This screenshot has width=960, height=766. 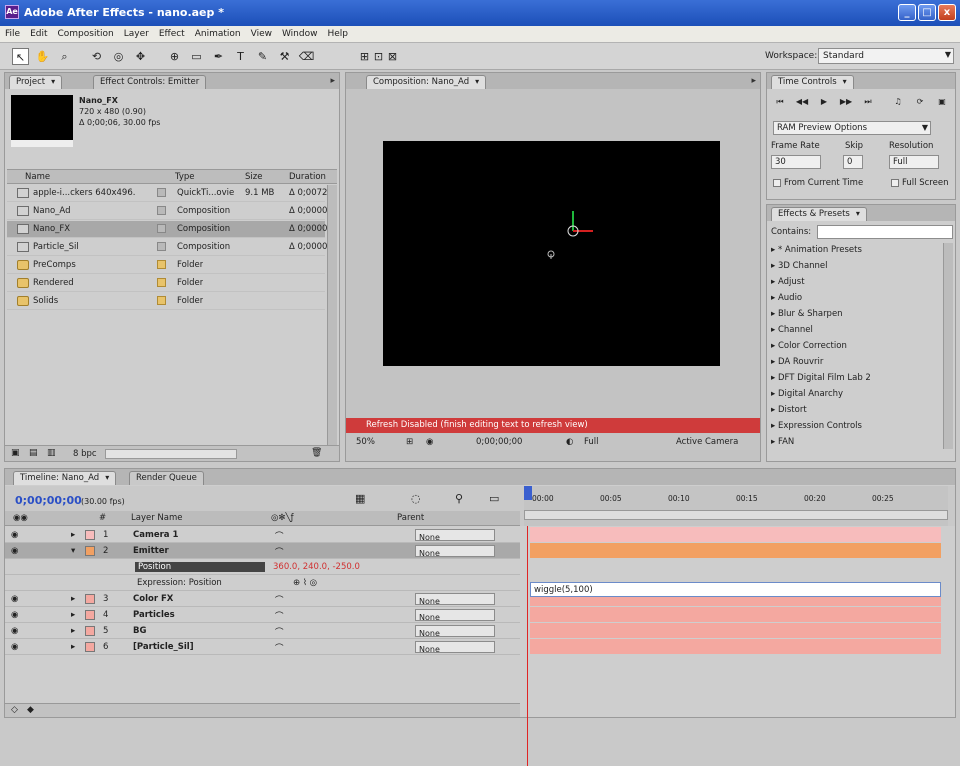 What do you see at coordinates (140, 56) in the screenshot?
I see `track-tool-icon: ✥` at bounding box center [140, 56].